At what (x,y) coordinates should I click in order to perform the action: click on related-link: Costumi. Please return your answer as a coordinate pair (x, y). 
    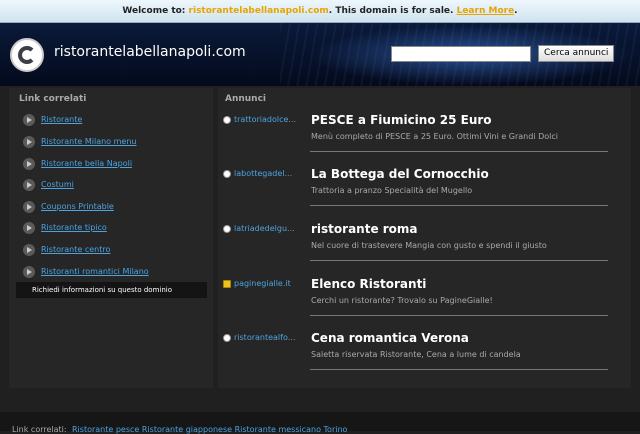
    Looking at the image, I should click on (57, 184).